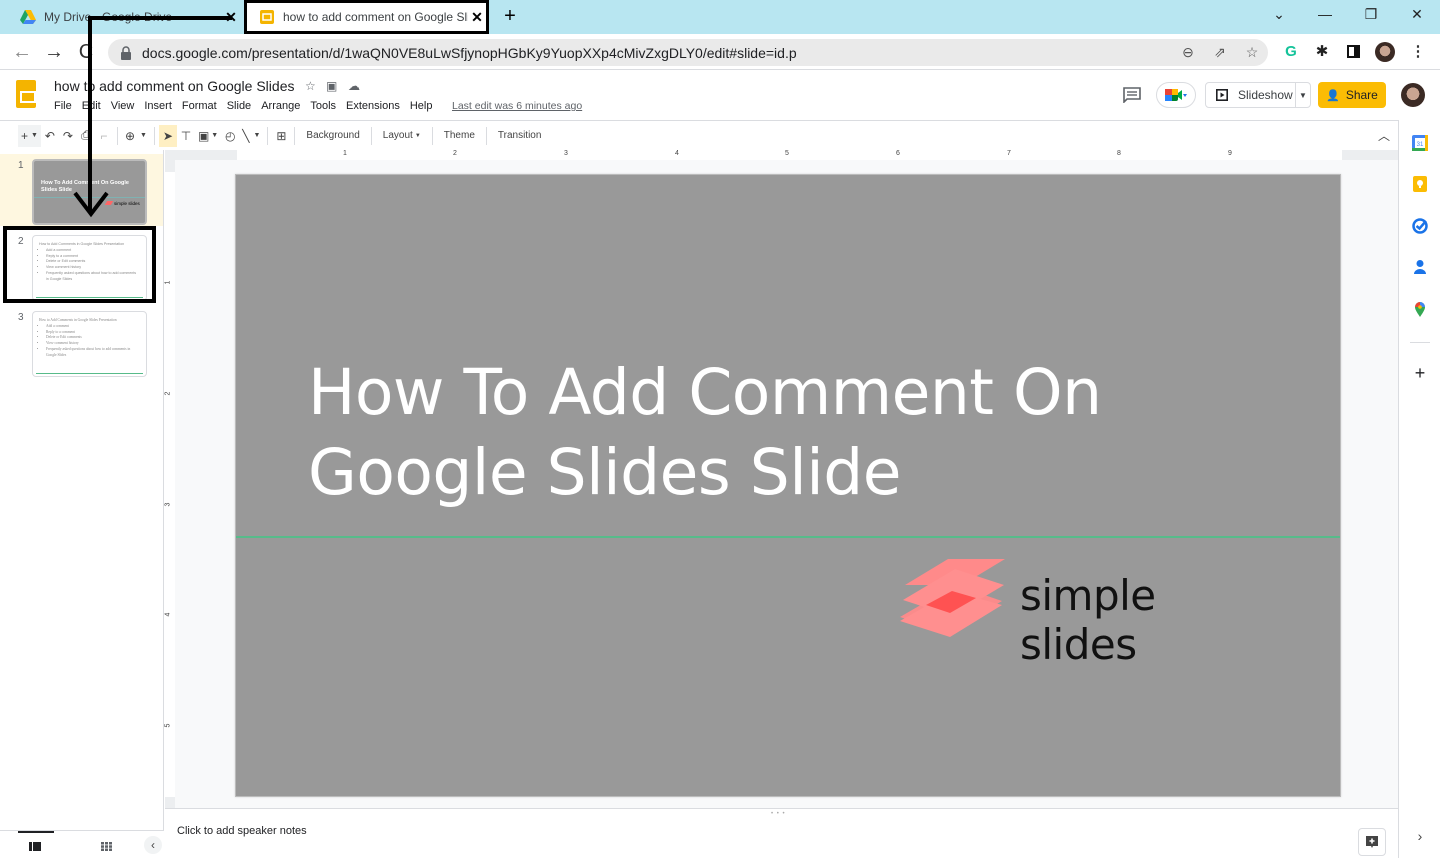  Describe the element at coordinates (345, 153) in the screenshot. I see `ruler-number: 1` at that location.